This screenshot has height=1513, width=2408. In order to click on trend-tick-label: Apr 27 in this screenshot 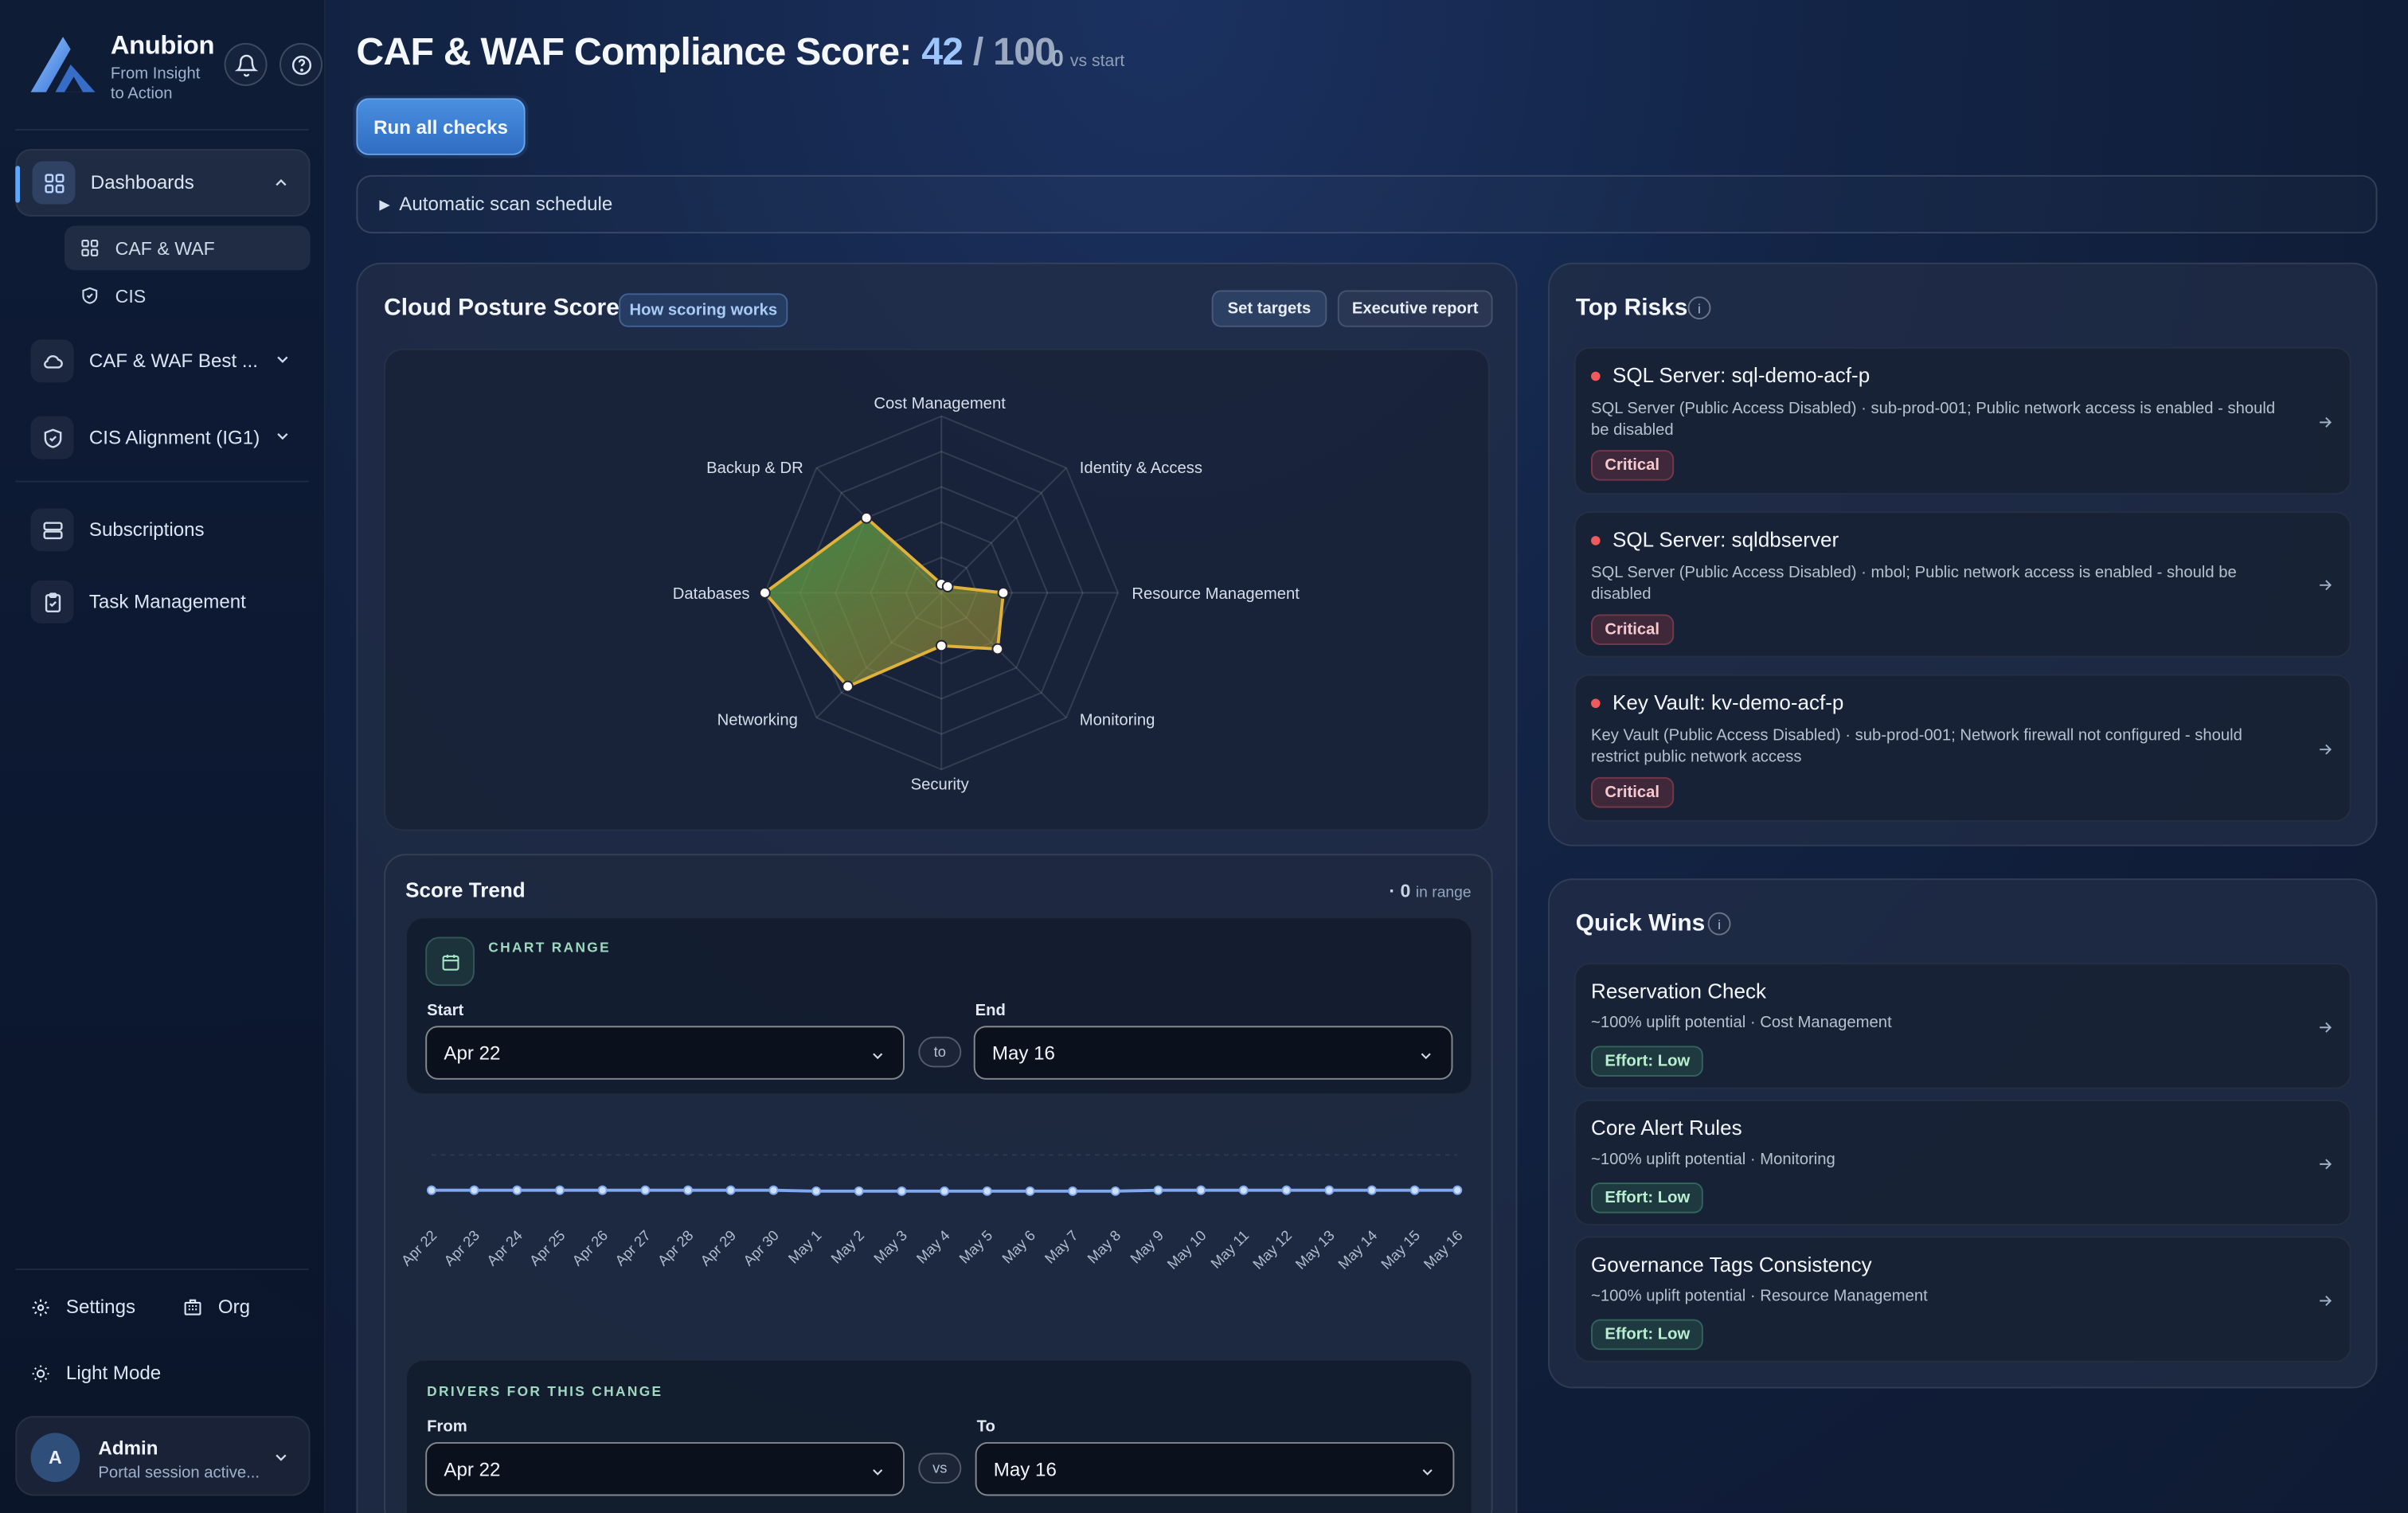, I will do `click(633, 1248)`.